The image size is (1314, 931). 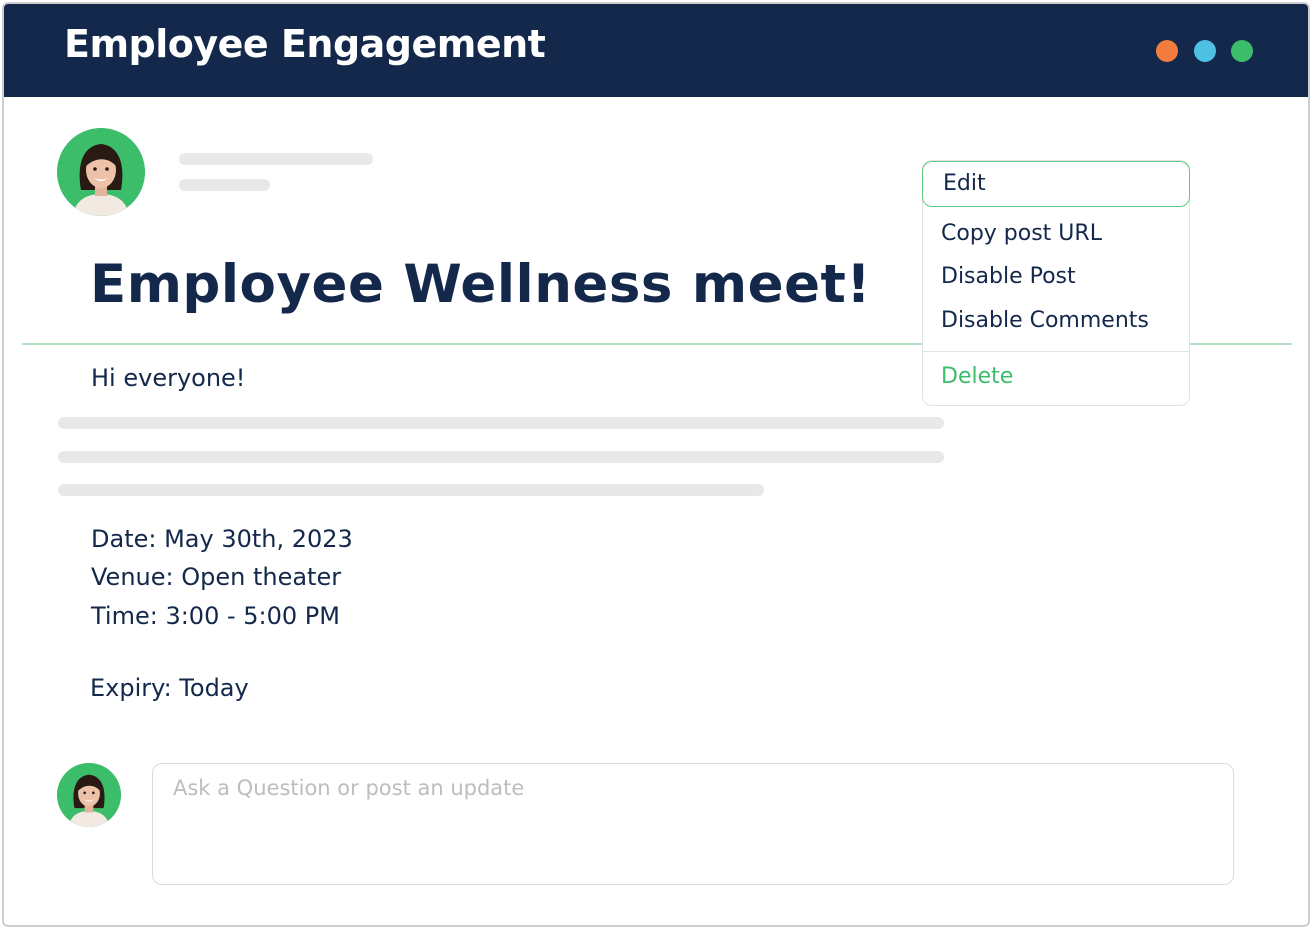 I want to click on window-control-orange, so click(x=1167, y=51).